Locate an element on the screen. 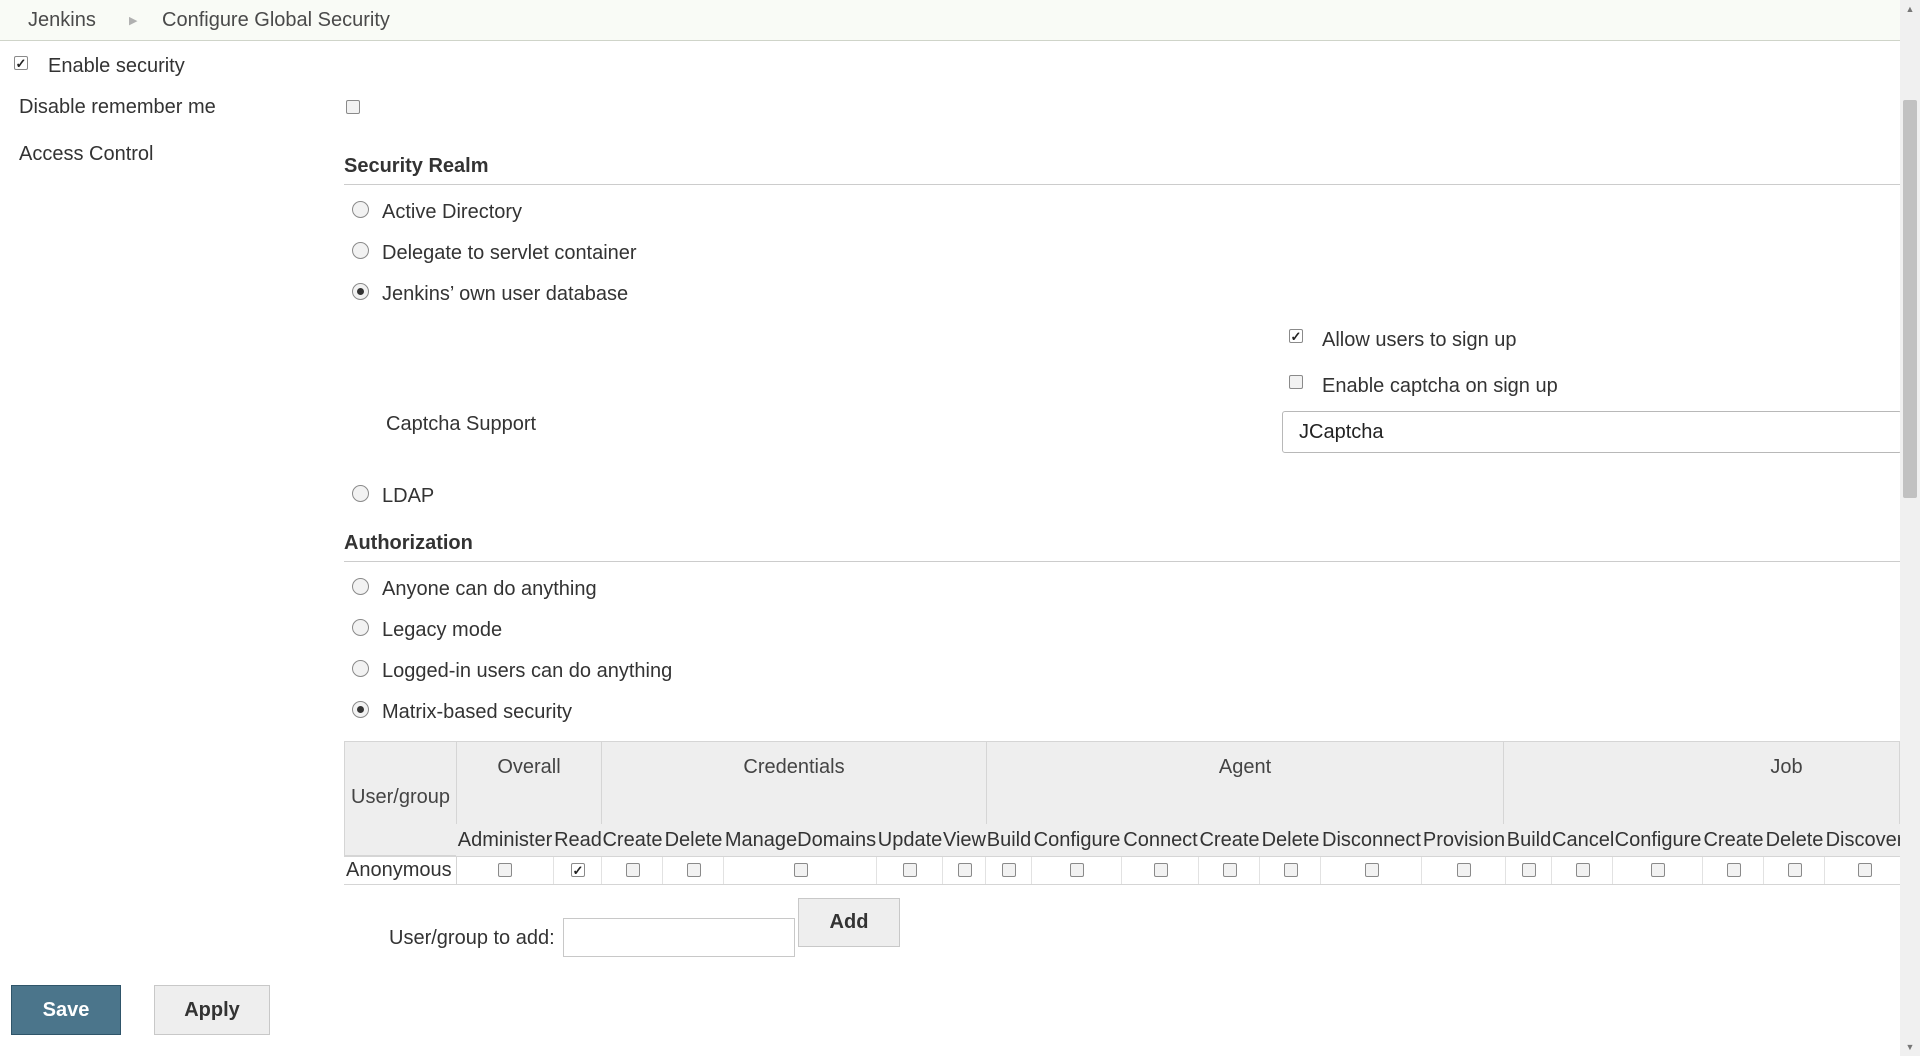 The image size is (1920, 1056). scroll-up-icon: ▲ is located at coordinates (1910, 9).